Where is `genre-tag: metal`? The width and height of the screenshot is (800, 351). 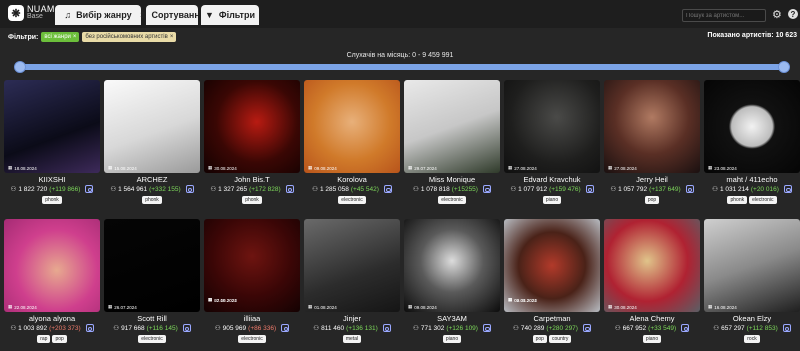 genre-tag: metal is located at coordinates (352, 339).